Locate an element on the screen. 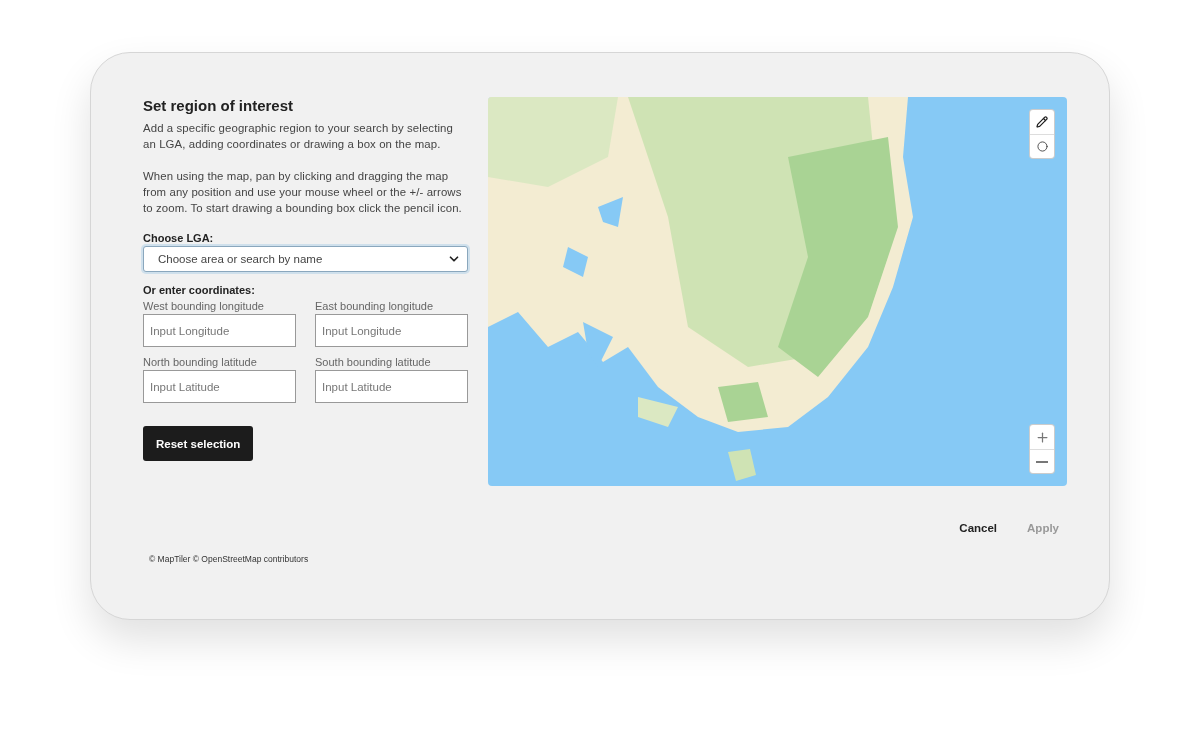 This screenshot has height=747, width=1200. field-label: Choose LGA: is located at coordinates (179, 238).